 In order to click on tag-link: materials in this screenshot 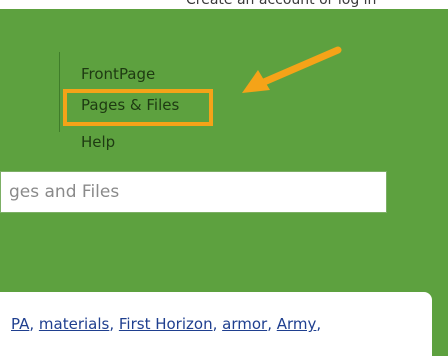, I will do `click(74, 324)`.